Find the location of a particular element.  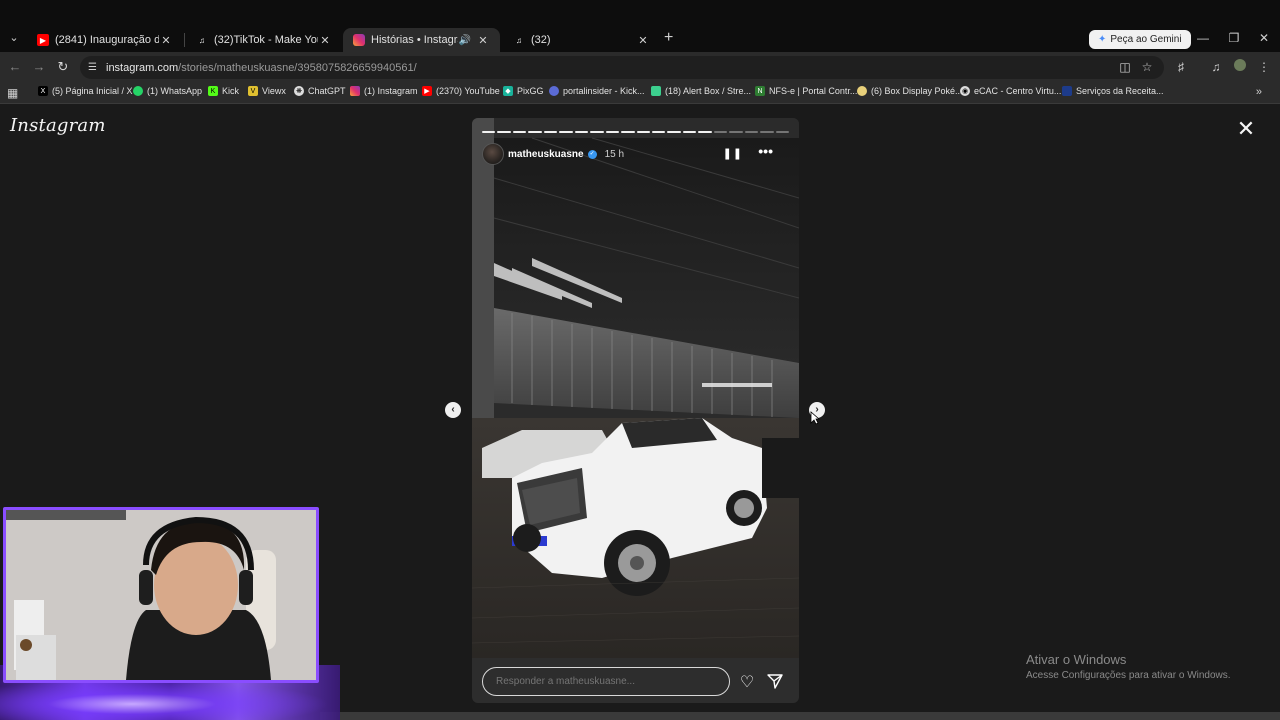

bookmark-instagram: (1) Instagram is located at coordinates (384, 91).